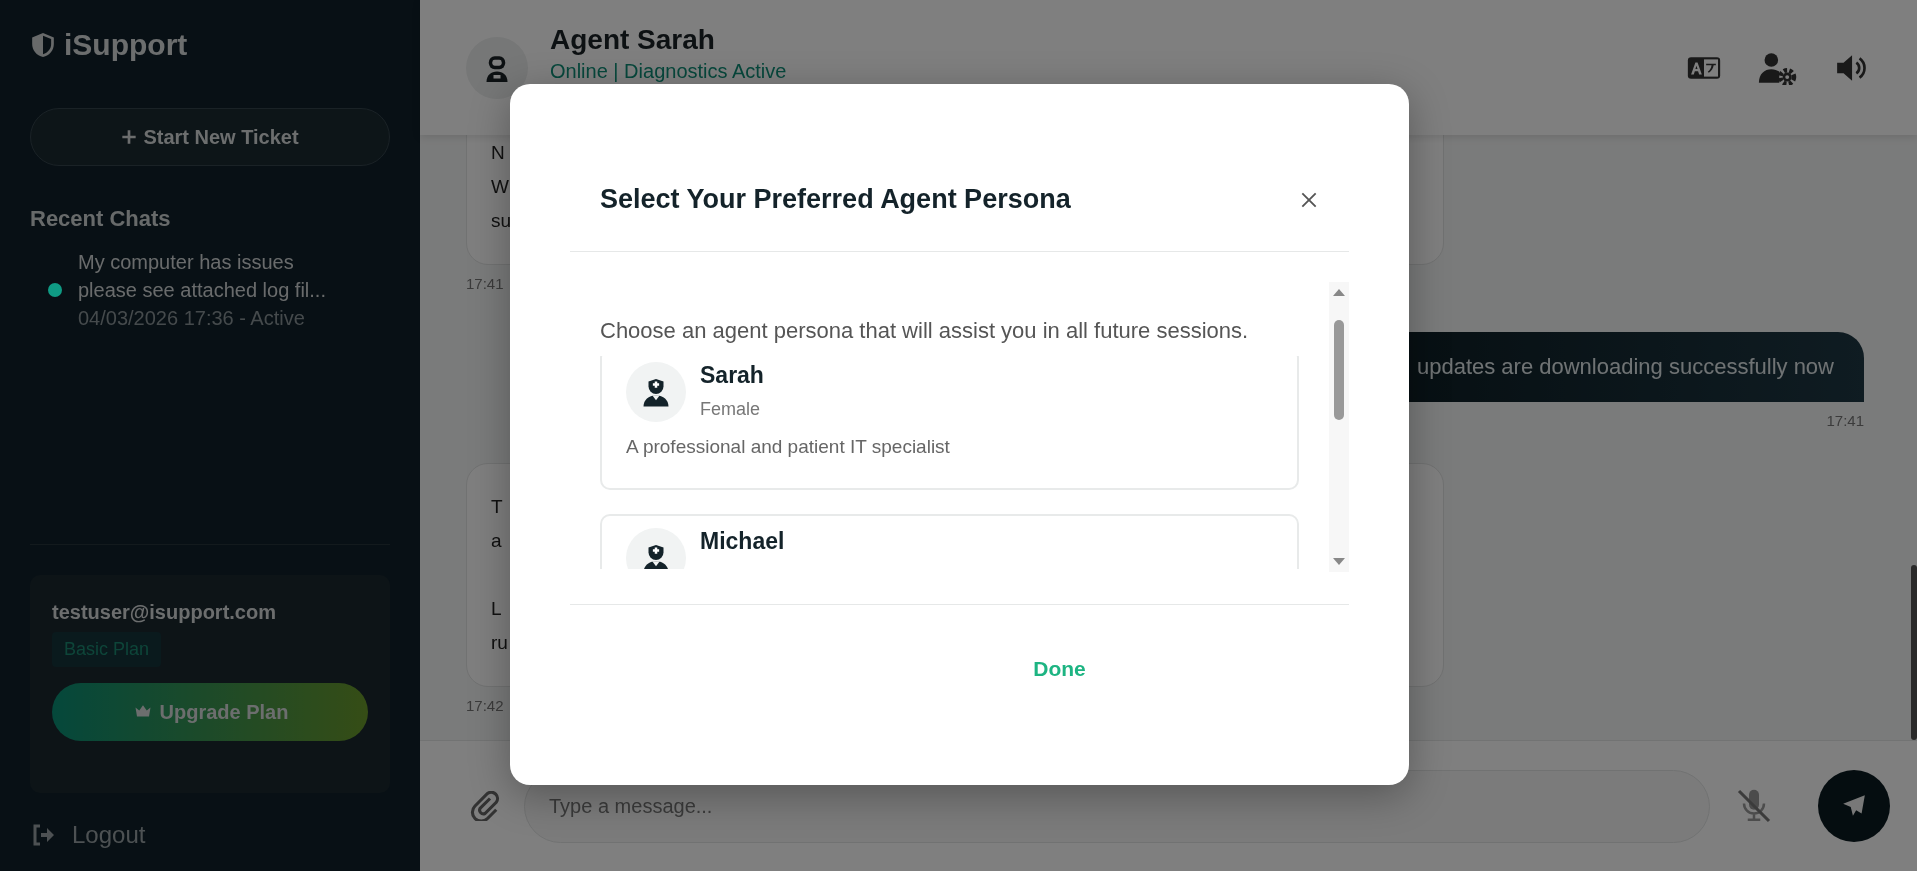 The image size is (1917, 871). Describe the element at coordinates (498, 152) in the screenshot. I see `message-text: N` at that location.